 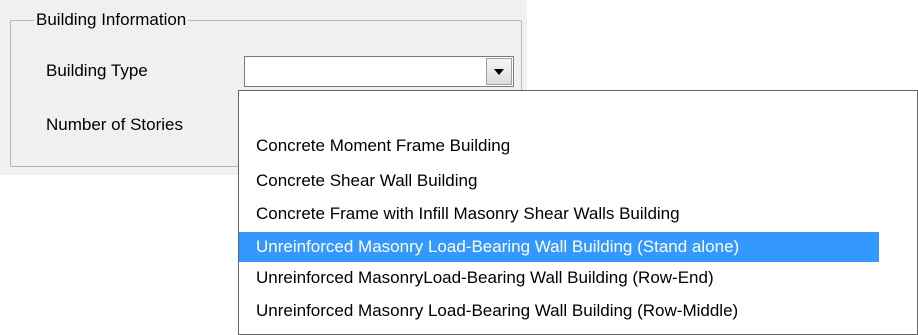 I want to click on list-item-concrete-moment-frame: Concrete Moment Frame Building, so click(x=559, y=146).